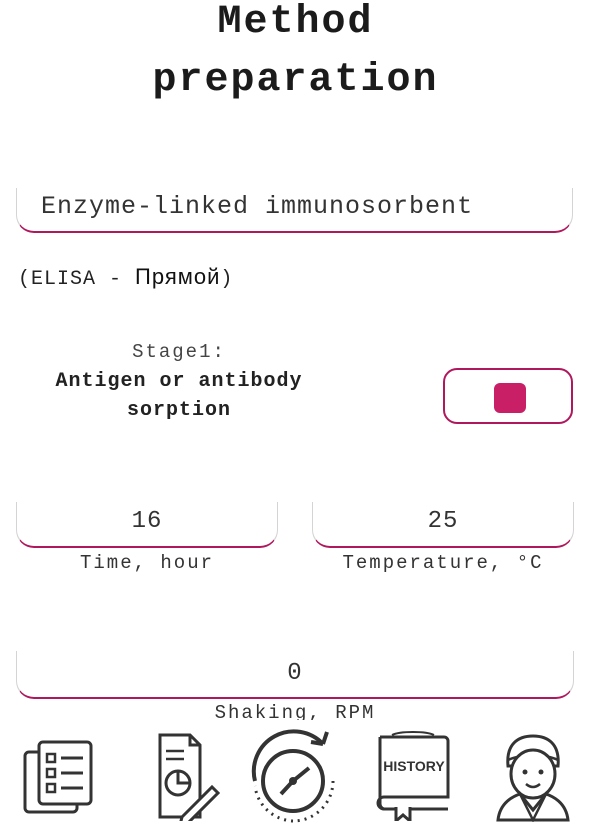 The image size is (591, 831). I want to click on nav-checklist-button, so click(59, 775).